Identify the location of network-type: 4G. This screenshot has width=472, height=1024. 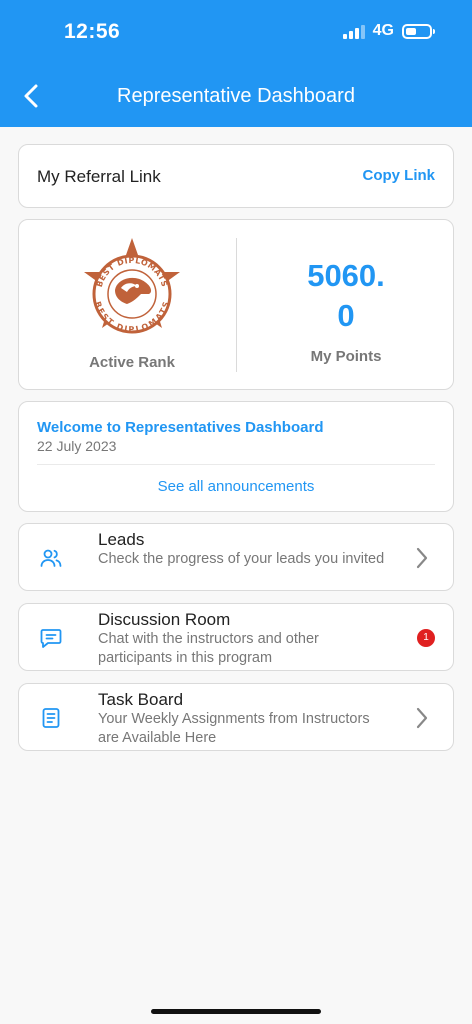
(383, 30).